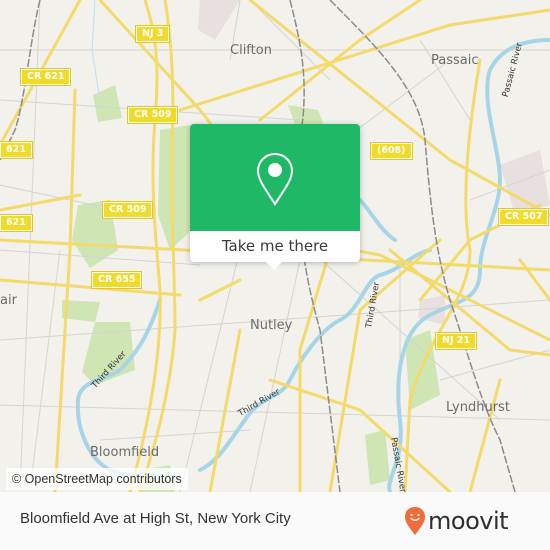  What do you see at coordinates (152, 34) in the screenshot?
I see `road-shield-nj3: NJ 3` at bounding box center [152, 34].